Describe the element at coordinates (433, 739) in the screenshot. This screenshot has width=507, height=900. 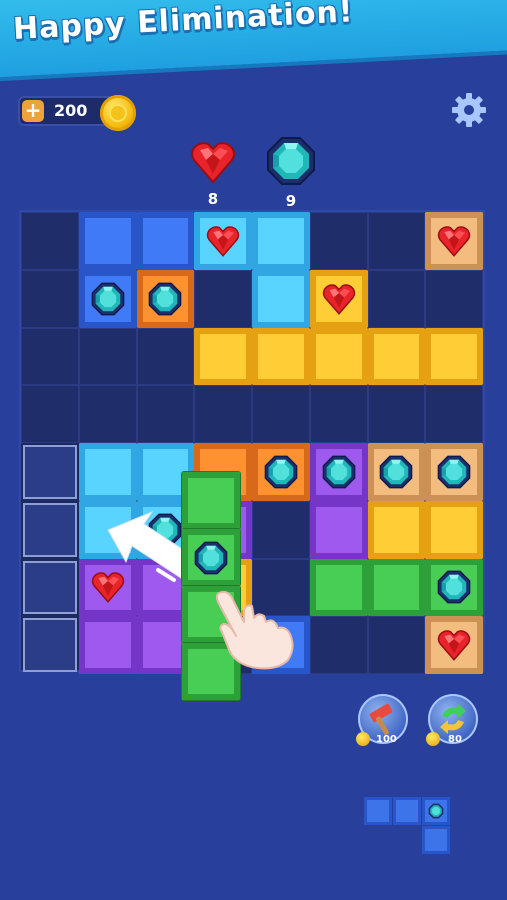
I see `refresh-coin-icon` at that location.